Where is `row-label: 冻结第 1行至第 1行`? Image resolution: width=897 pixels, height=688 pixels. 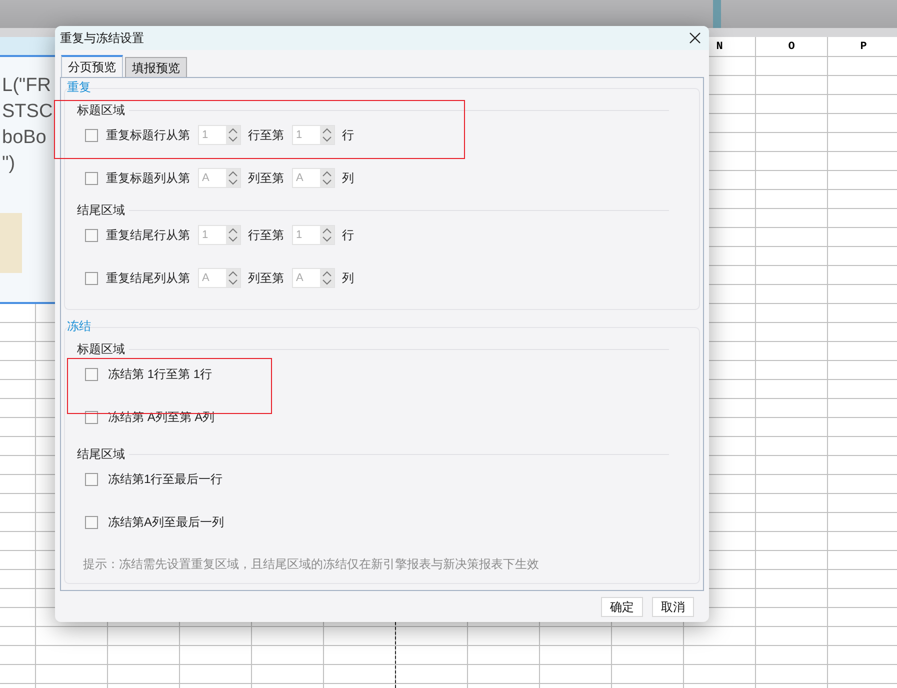 row-label: 冻结第 1行至第 1行 is located at coordinates (160, 374).